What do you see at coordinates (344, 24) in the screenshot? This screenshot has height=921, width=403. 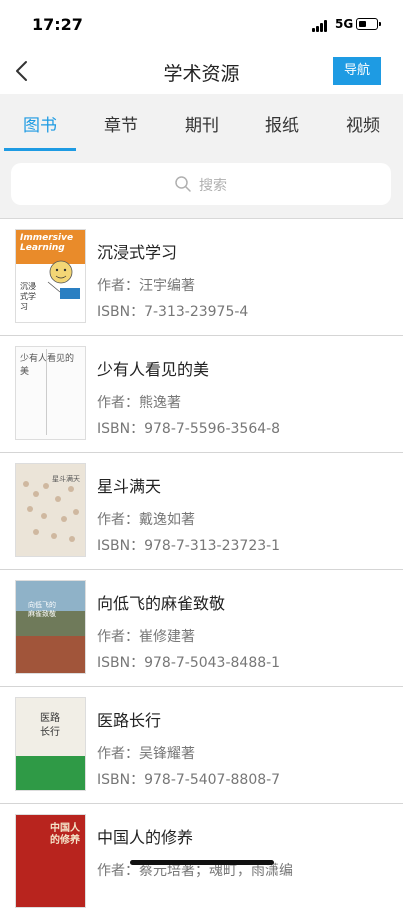 I see `network-label: 5G` at bounding box center [344, 24].